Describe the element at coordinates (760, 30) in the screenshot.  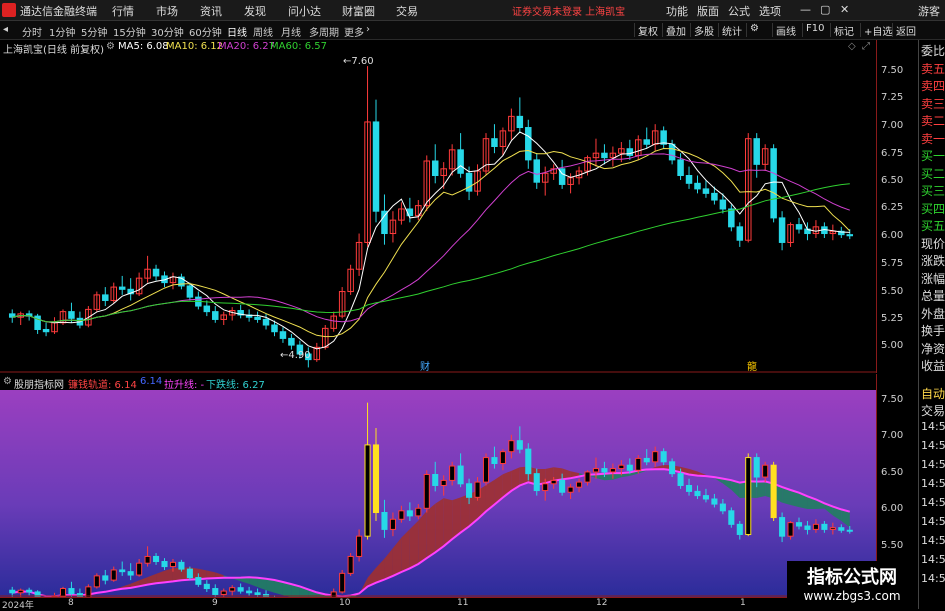
I see `settings-icon: ⚙` at that location.